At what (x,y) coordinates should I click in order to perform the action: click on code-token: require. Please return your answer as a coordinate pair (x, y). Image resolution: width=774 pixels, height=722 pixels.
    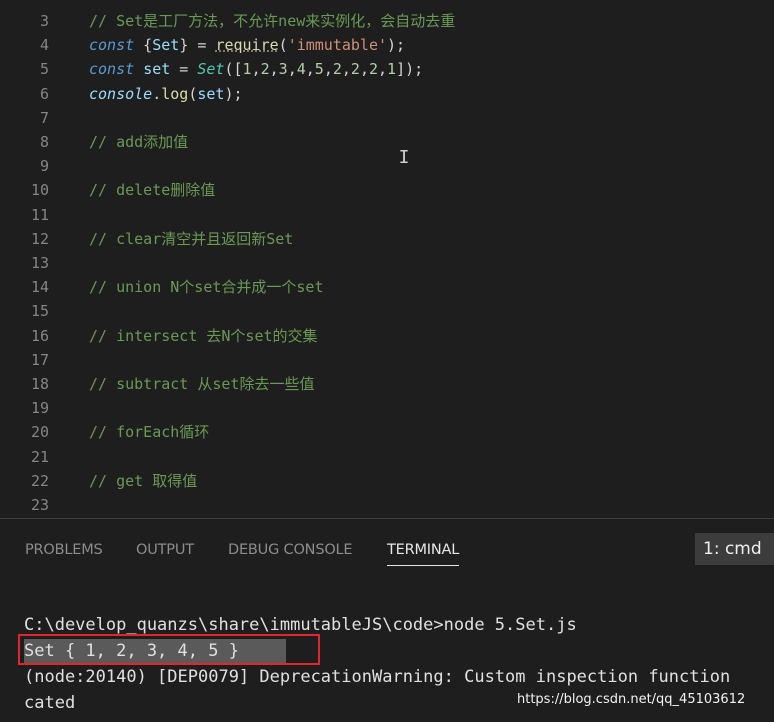
    Looking at the image, I should click on (247, 45).